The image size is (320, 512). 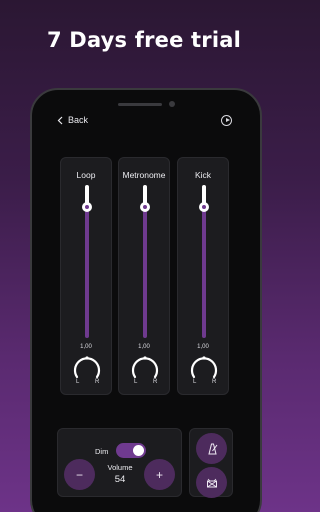 I want to click on back-label: Back, so click(x=78, y=120).